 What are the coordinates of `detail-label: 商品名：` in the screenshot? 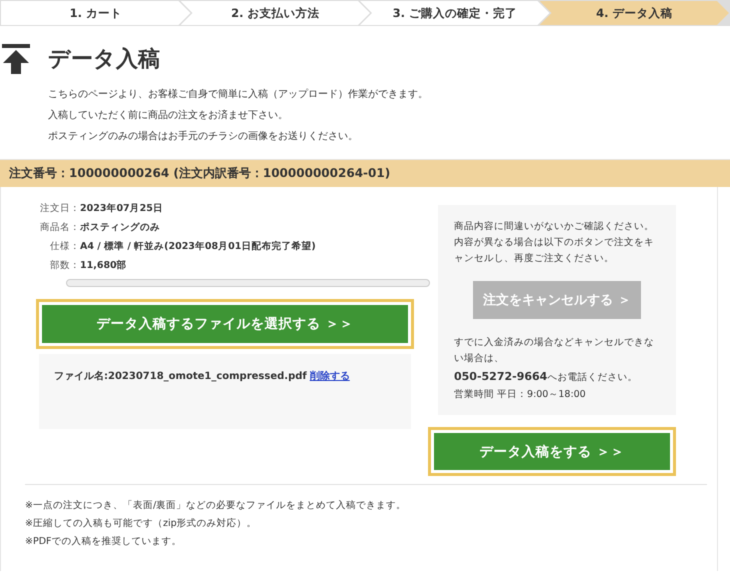 It's located at (60, 227).